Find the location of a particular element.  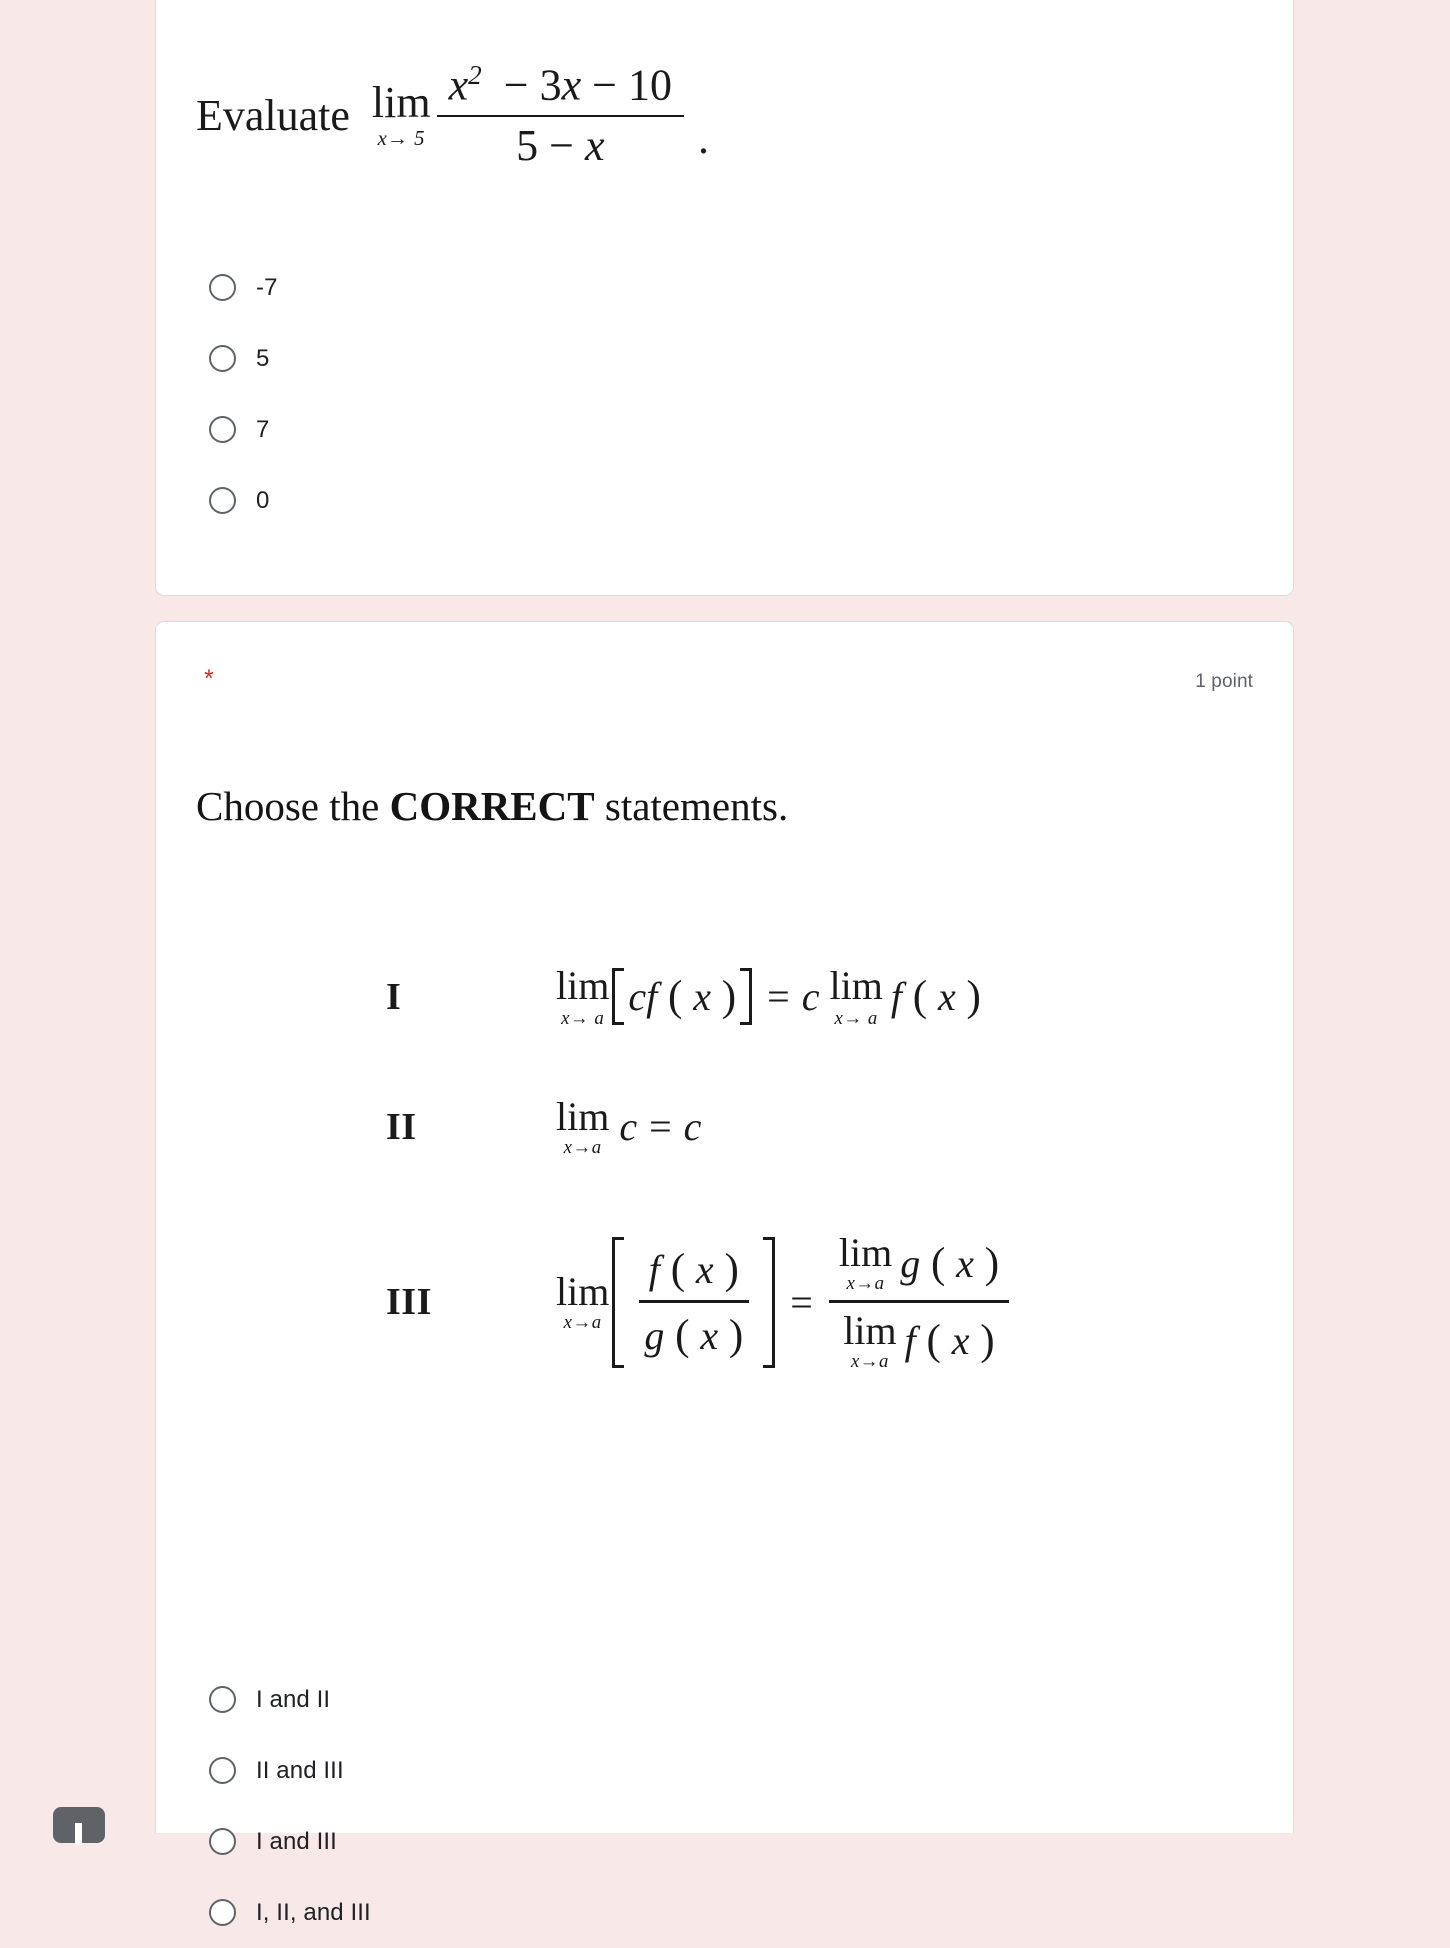

limit-body: c is located at coordinates (628, 1127).